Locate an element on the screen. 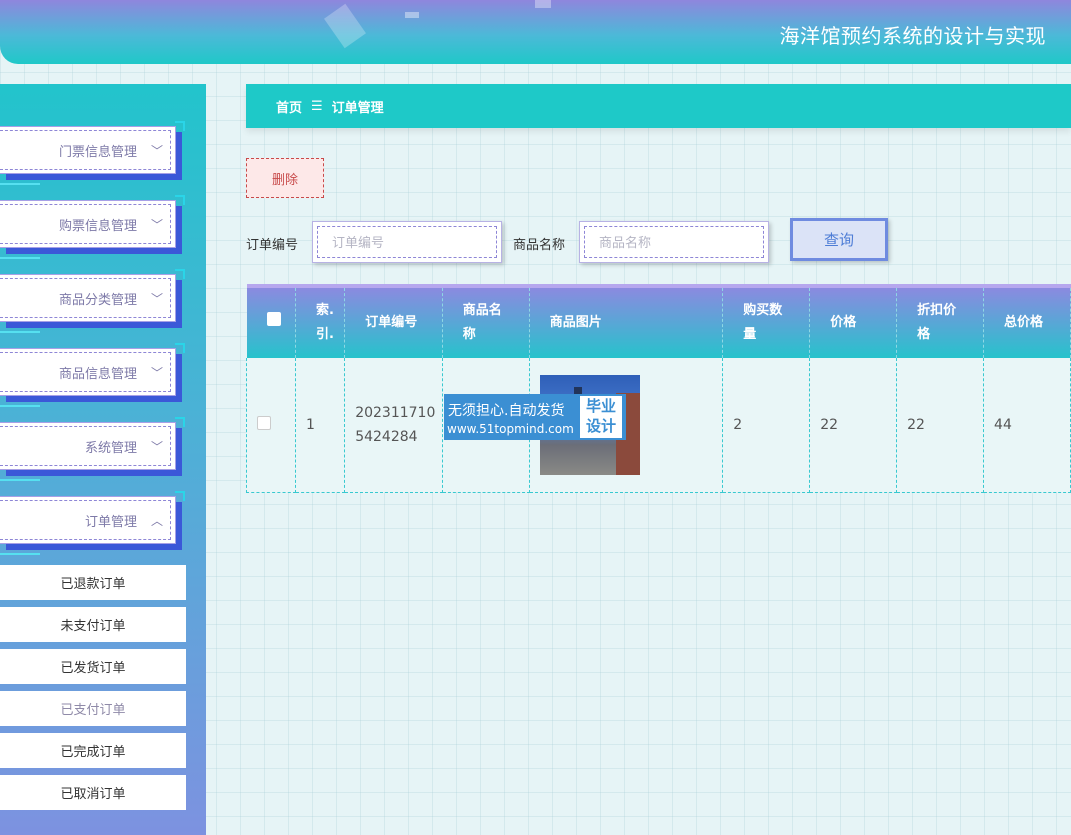 The width and height of the screenshot is (1071, 835). top-header: 海洋馆预约系统的设计与实现 is located at coordinates (535, 32).